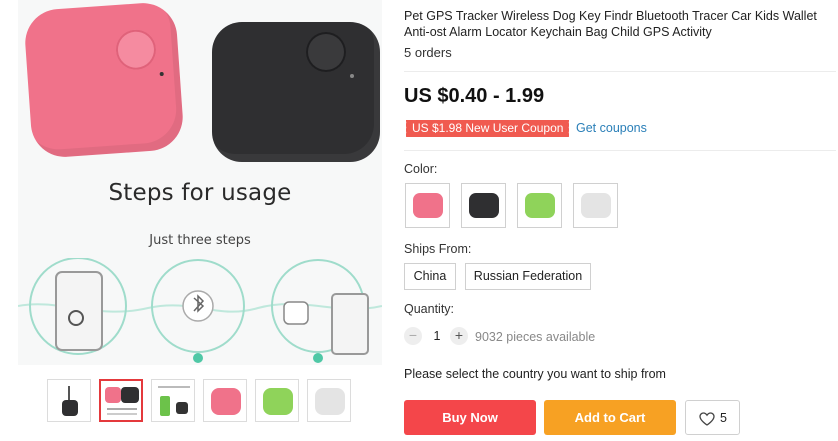 This screenshot has width=838, height=441. I want to click on steps-title: Steps for usage, so click(200, 193).